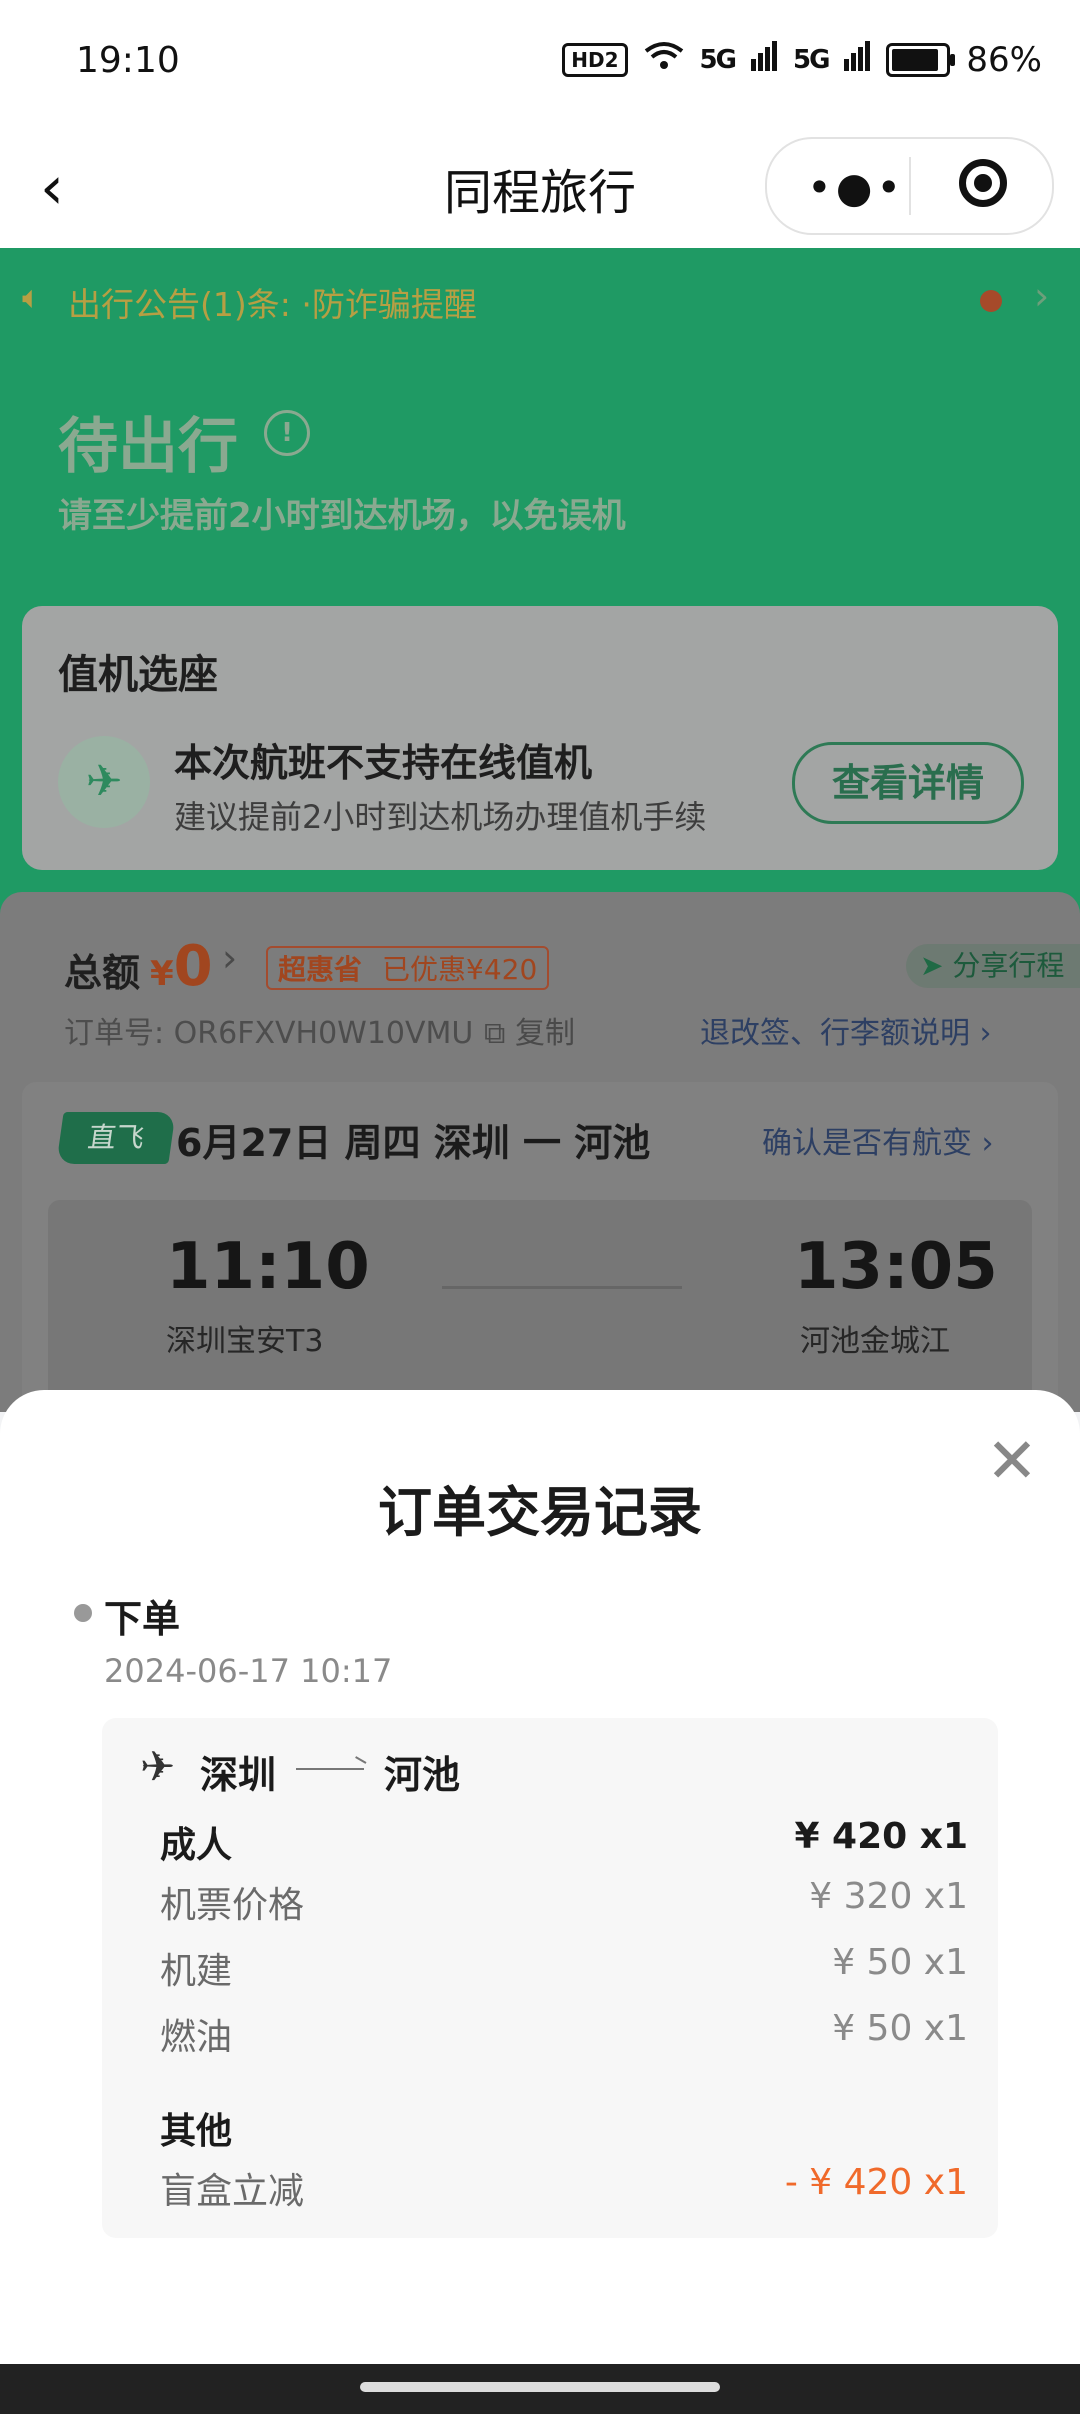 The width and height of the screenshot is (1080, 2414). What do you see at coordinates (900, 1962) in the screenshot?
I see `row-airport-fee-value: ¥ 50 x1` at bounding box center [900, 1962].